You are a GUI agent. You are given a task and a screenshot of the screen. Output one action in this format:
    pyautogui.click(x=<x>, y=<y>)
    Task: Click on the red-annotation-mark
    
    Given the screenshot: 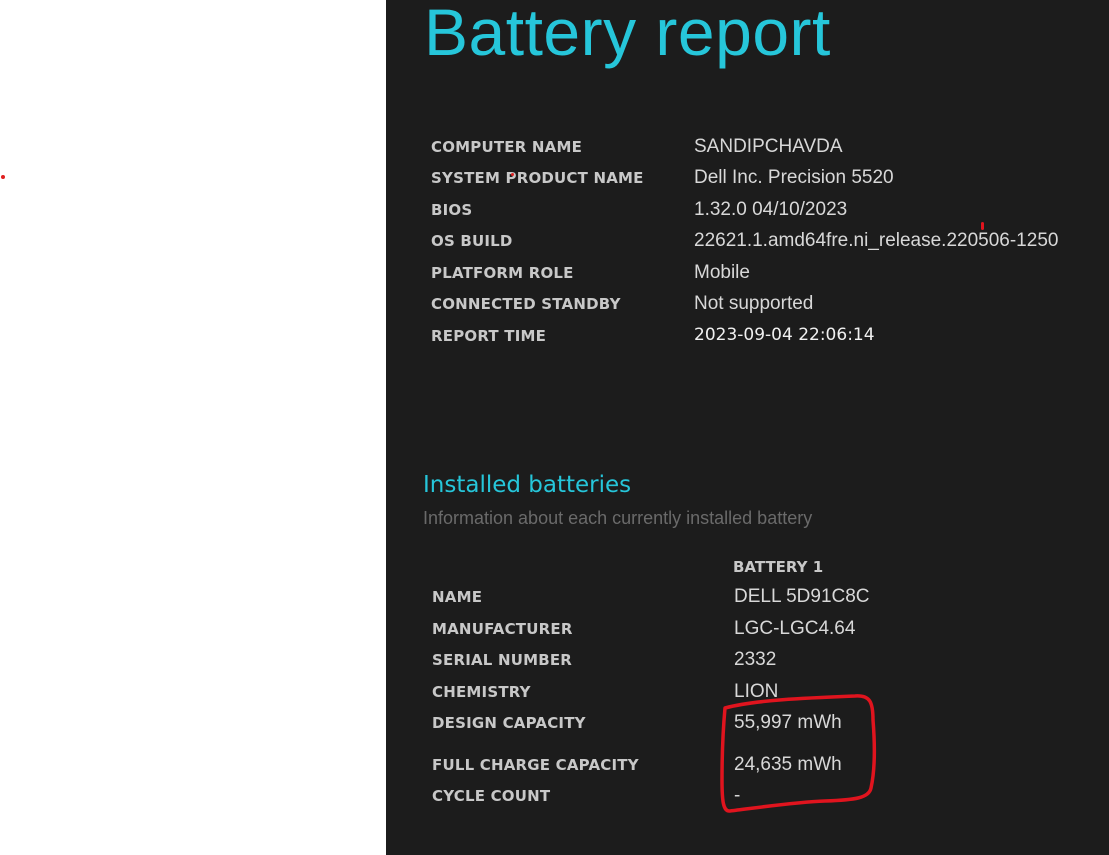 What is the action you would take?
    pyautogui.click(x=982, y=226)
    